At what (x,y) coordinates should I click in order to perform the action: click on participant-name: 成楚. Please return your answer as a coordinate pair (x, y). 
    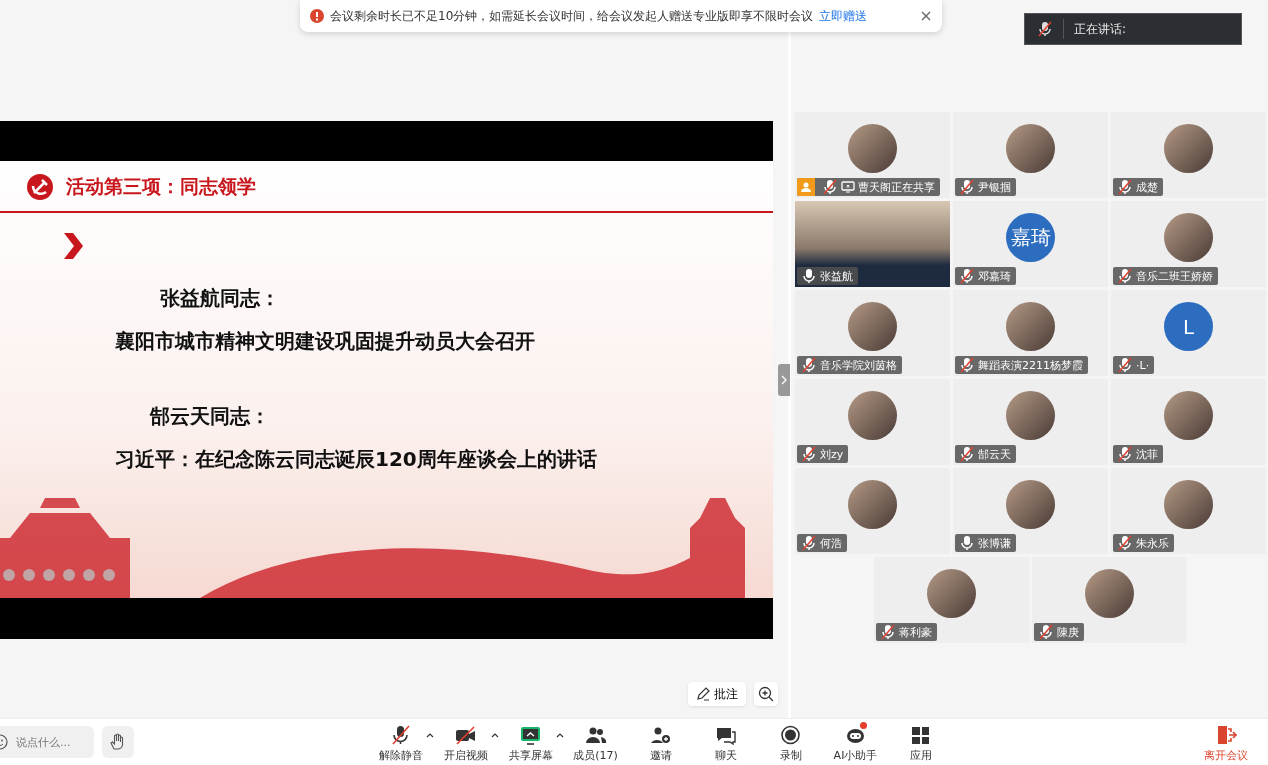
    Looking at the image, I should click on (1147, 187).